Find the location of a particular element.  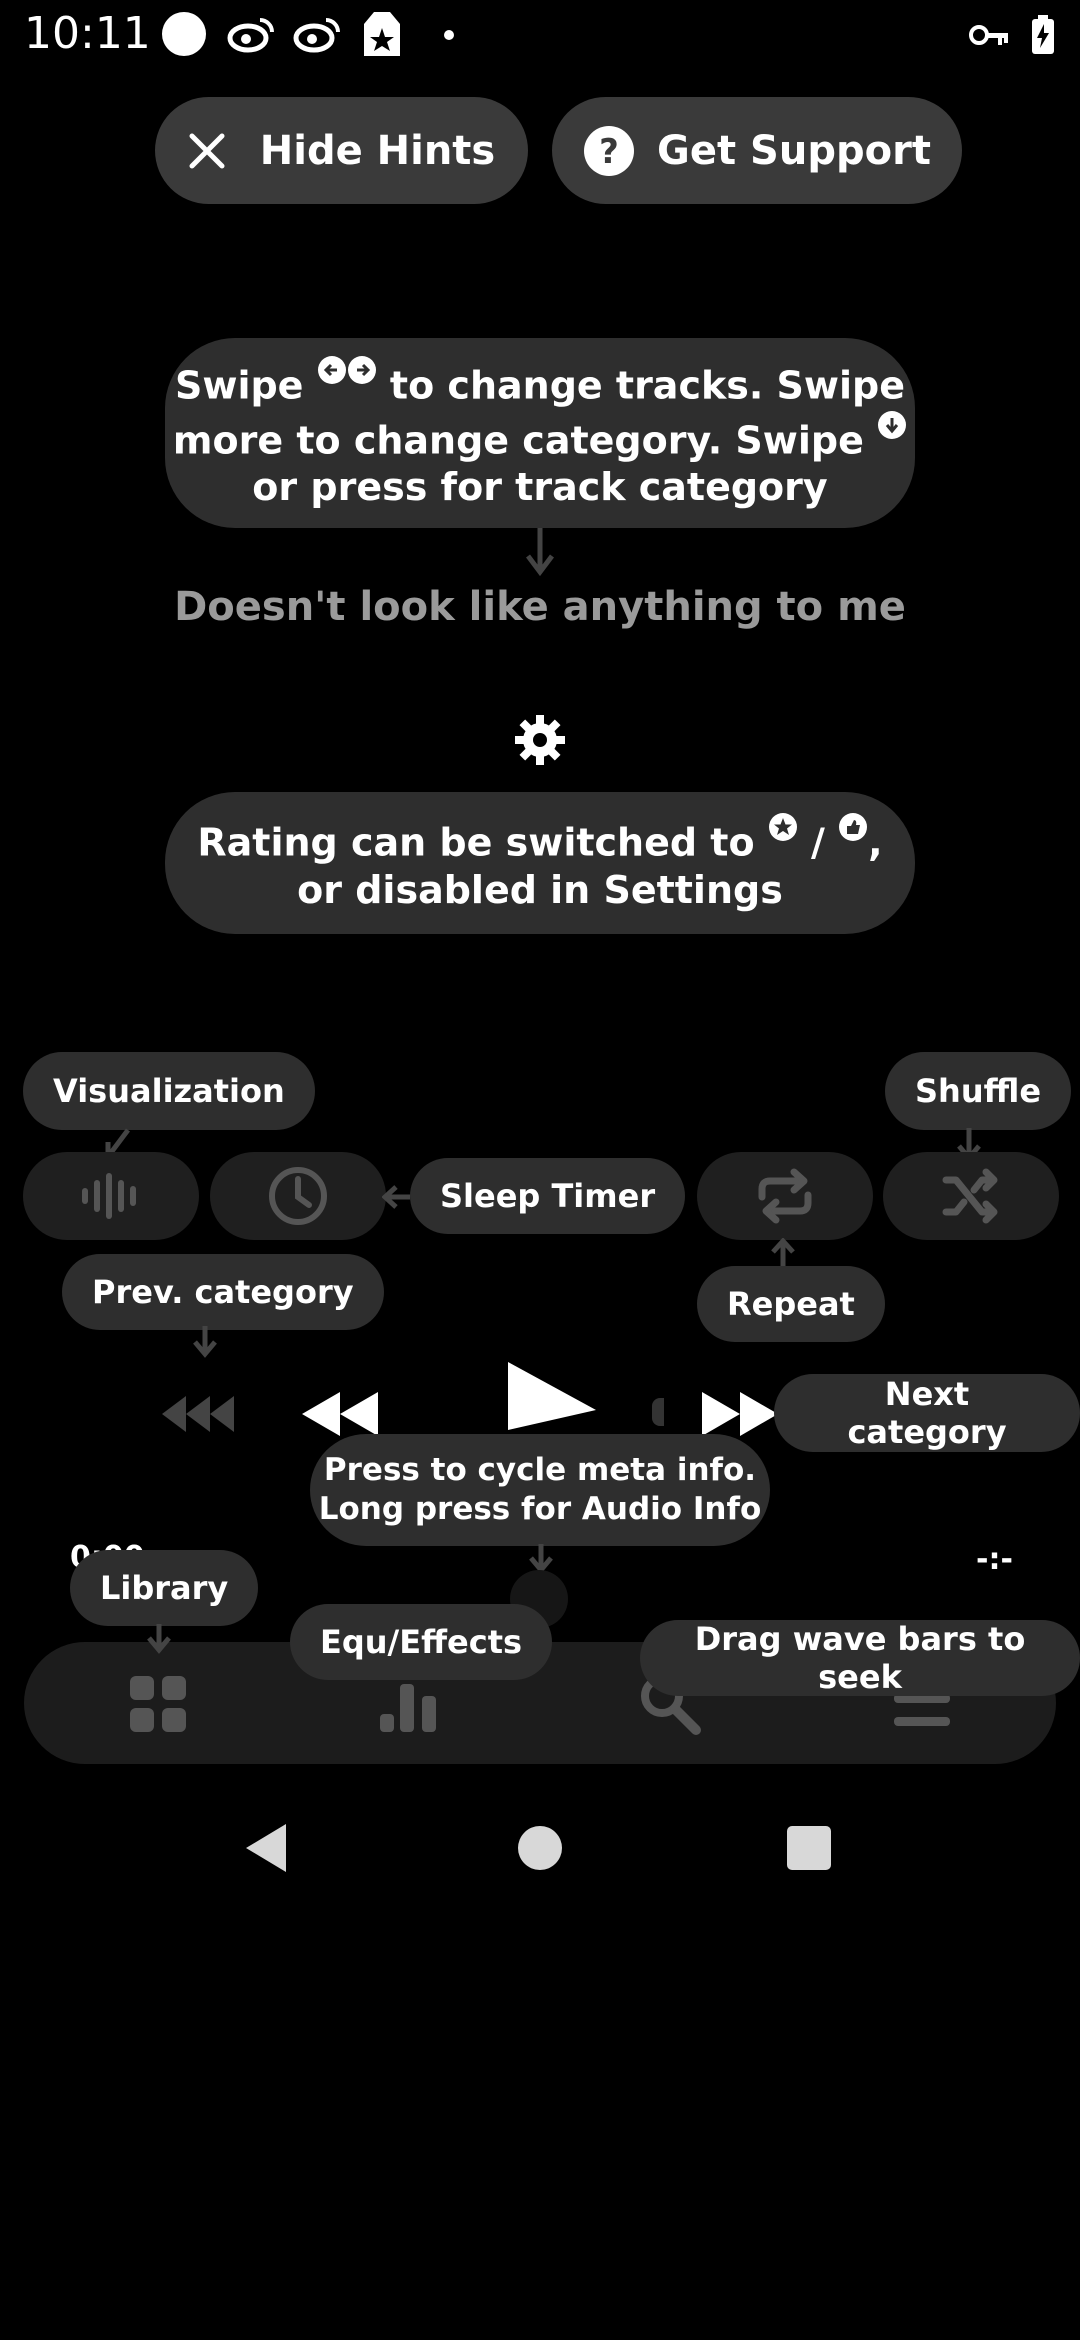

get-support-button: ? Get Support is located at coordinates (757, 150).